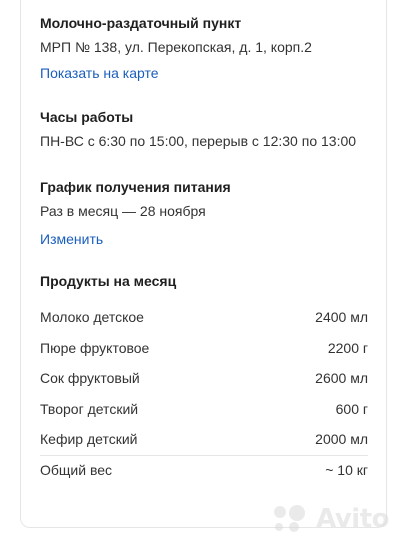 Image resolution: width=405 pixels, height=540 pixels. Describe the element at coordinates (351, 408) in the screenshot. I see `product-value: 600 г` at that location.